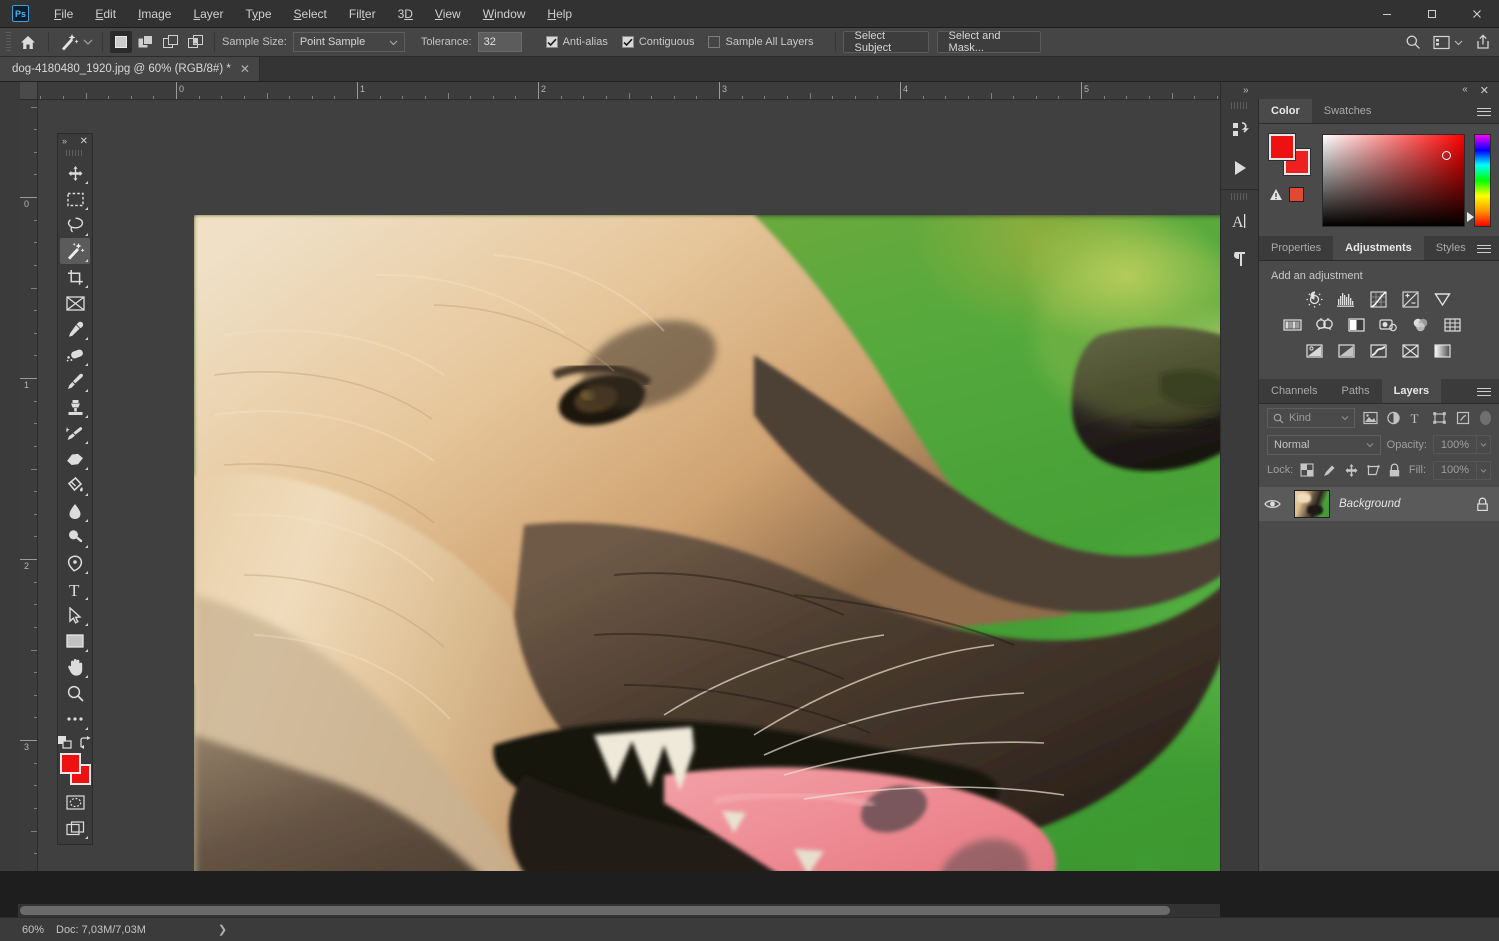 The height and width of the screenshot is (941, 1499). Describe the element at coordinates (1307, 470) in the screenshot. I see `lock-transparent-pixels-icon` at that location.